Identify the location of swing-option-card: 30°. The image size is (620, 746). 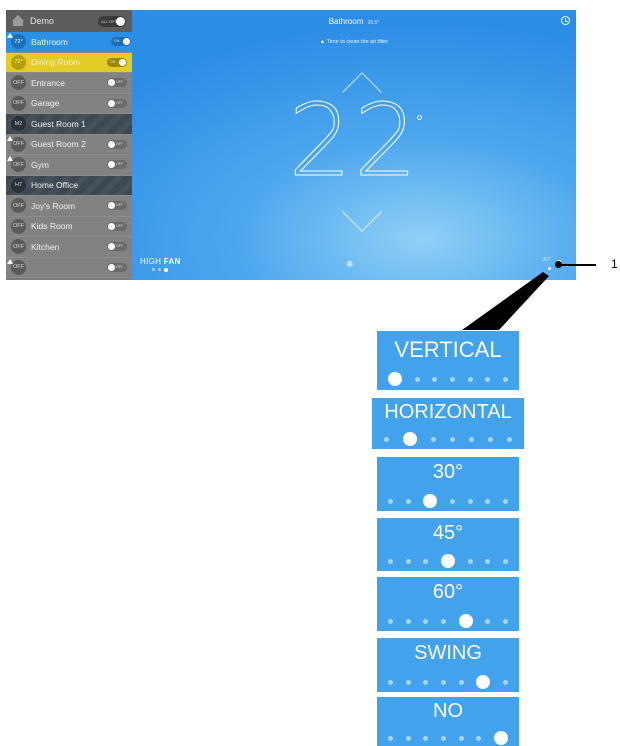
(448, 484).